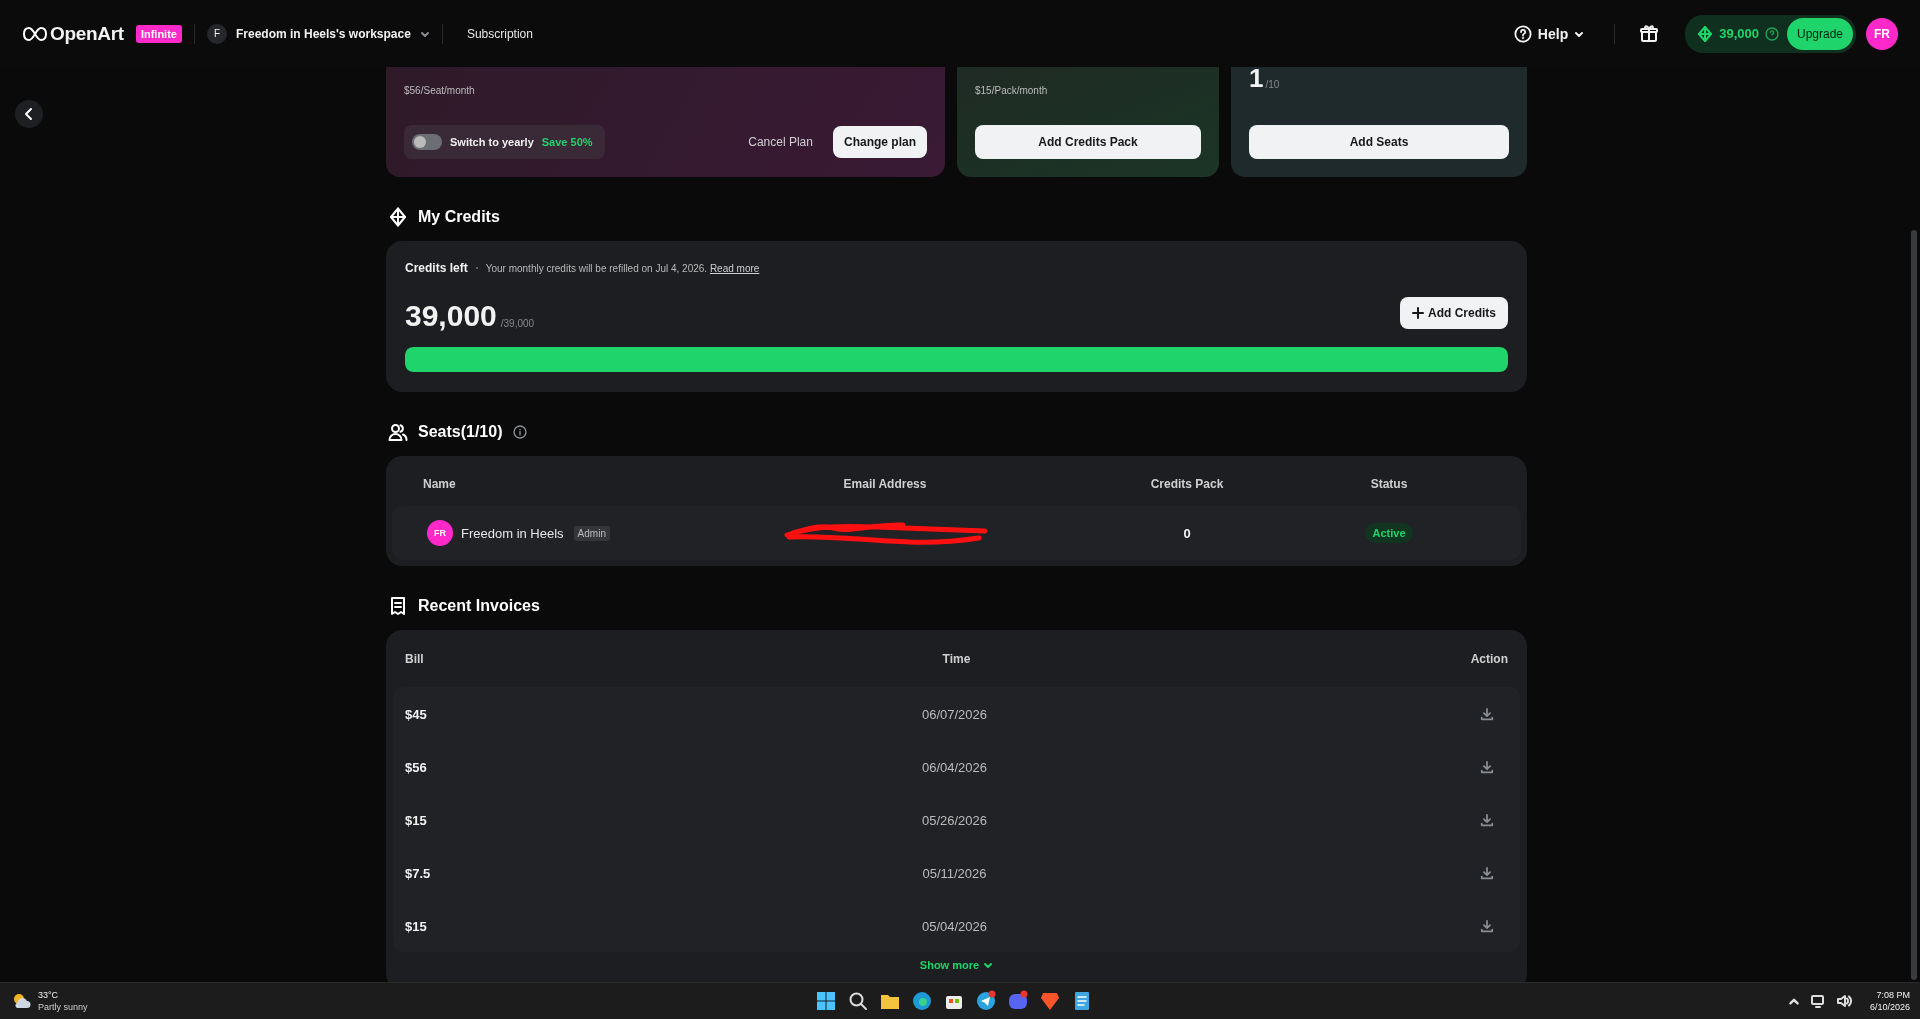  Describe the element at coordinates (1889, 1007) in the screenshot. I see `date-text: 6/10/2026` at that location.